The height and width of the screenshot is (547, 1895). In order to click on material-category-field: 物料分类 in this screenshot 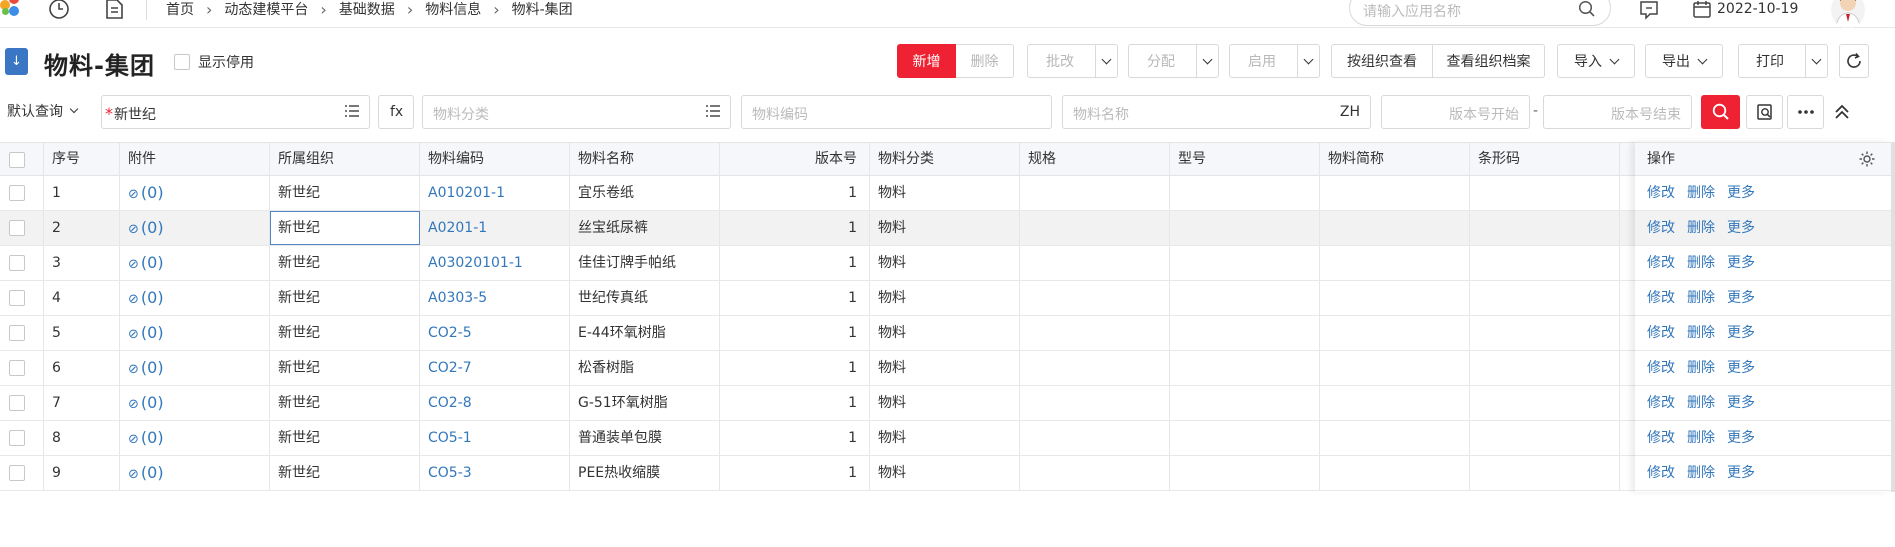, I will do `click(576, 112)`.